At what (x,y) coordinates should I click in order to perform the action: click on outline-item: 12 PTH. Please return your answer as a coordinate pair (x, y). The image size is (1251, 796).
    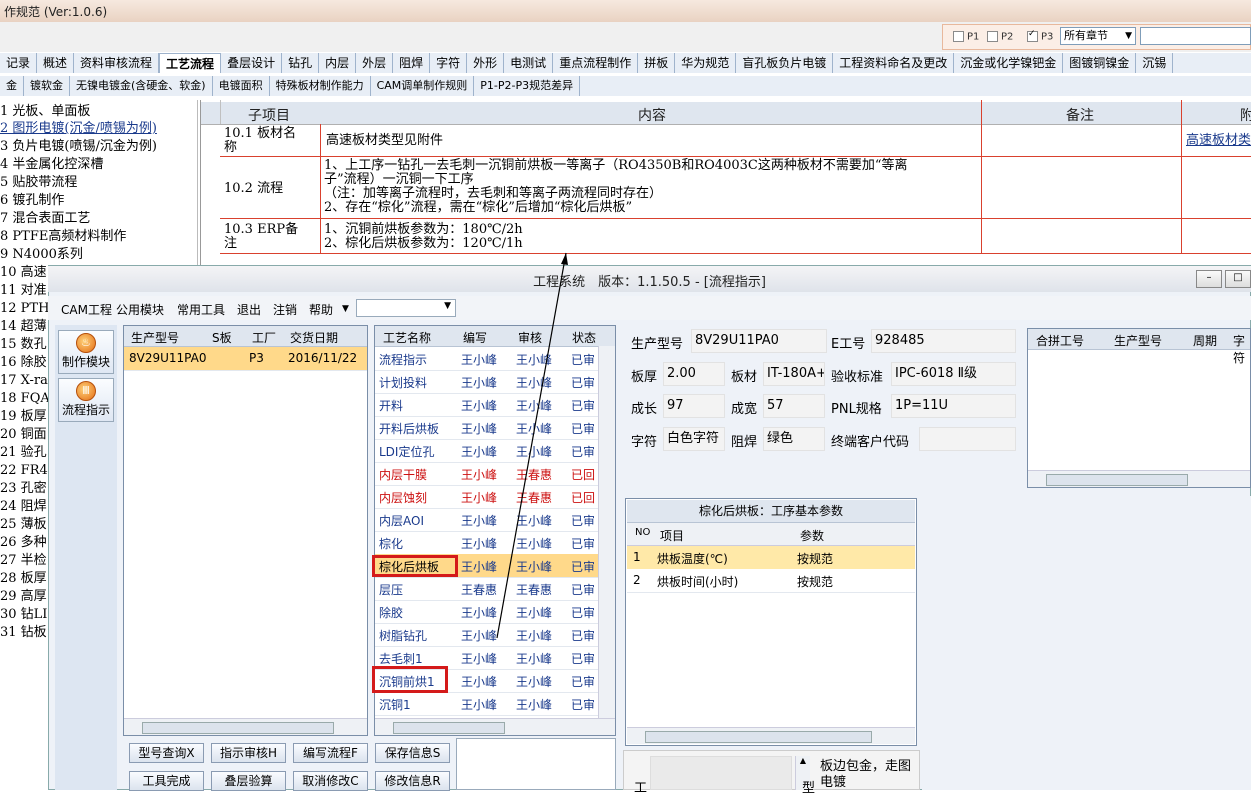
    Looking at the image, I should click on (24, 309).